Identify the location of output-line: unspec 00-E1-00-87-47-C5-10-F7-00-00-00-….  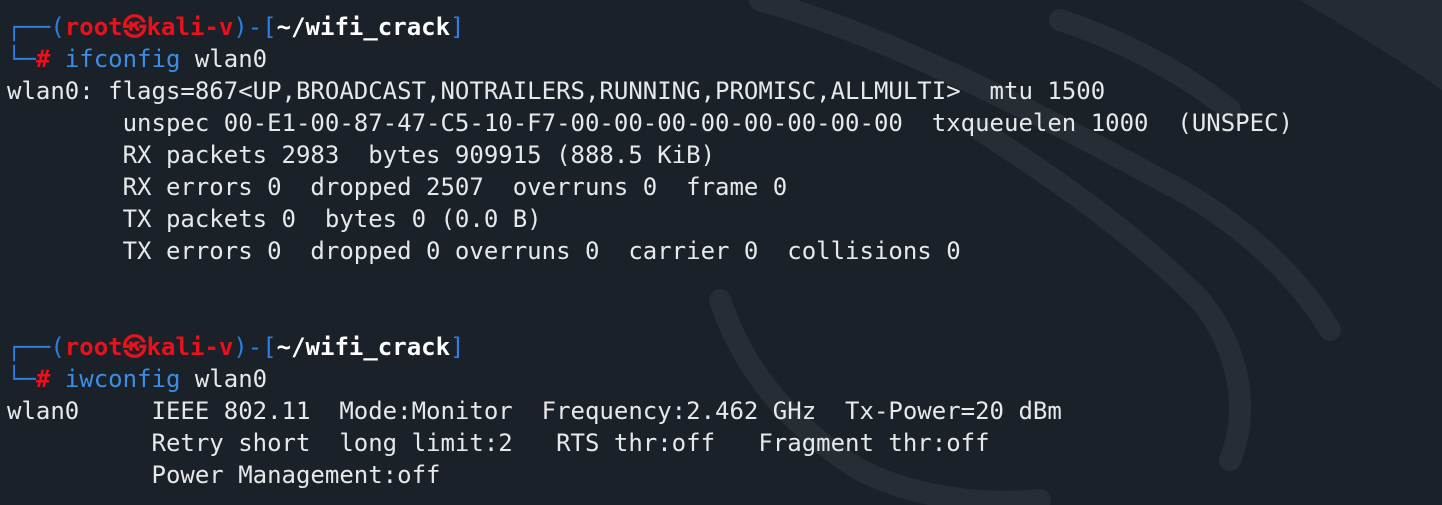
(650, 123).